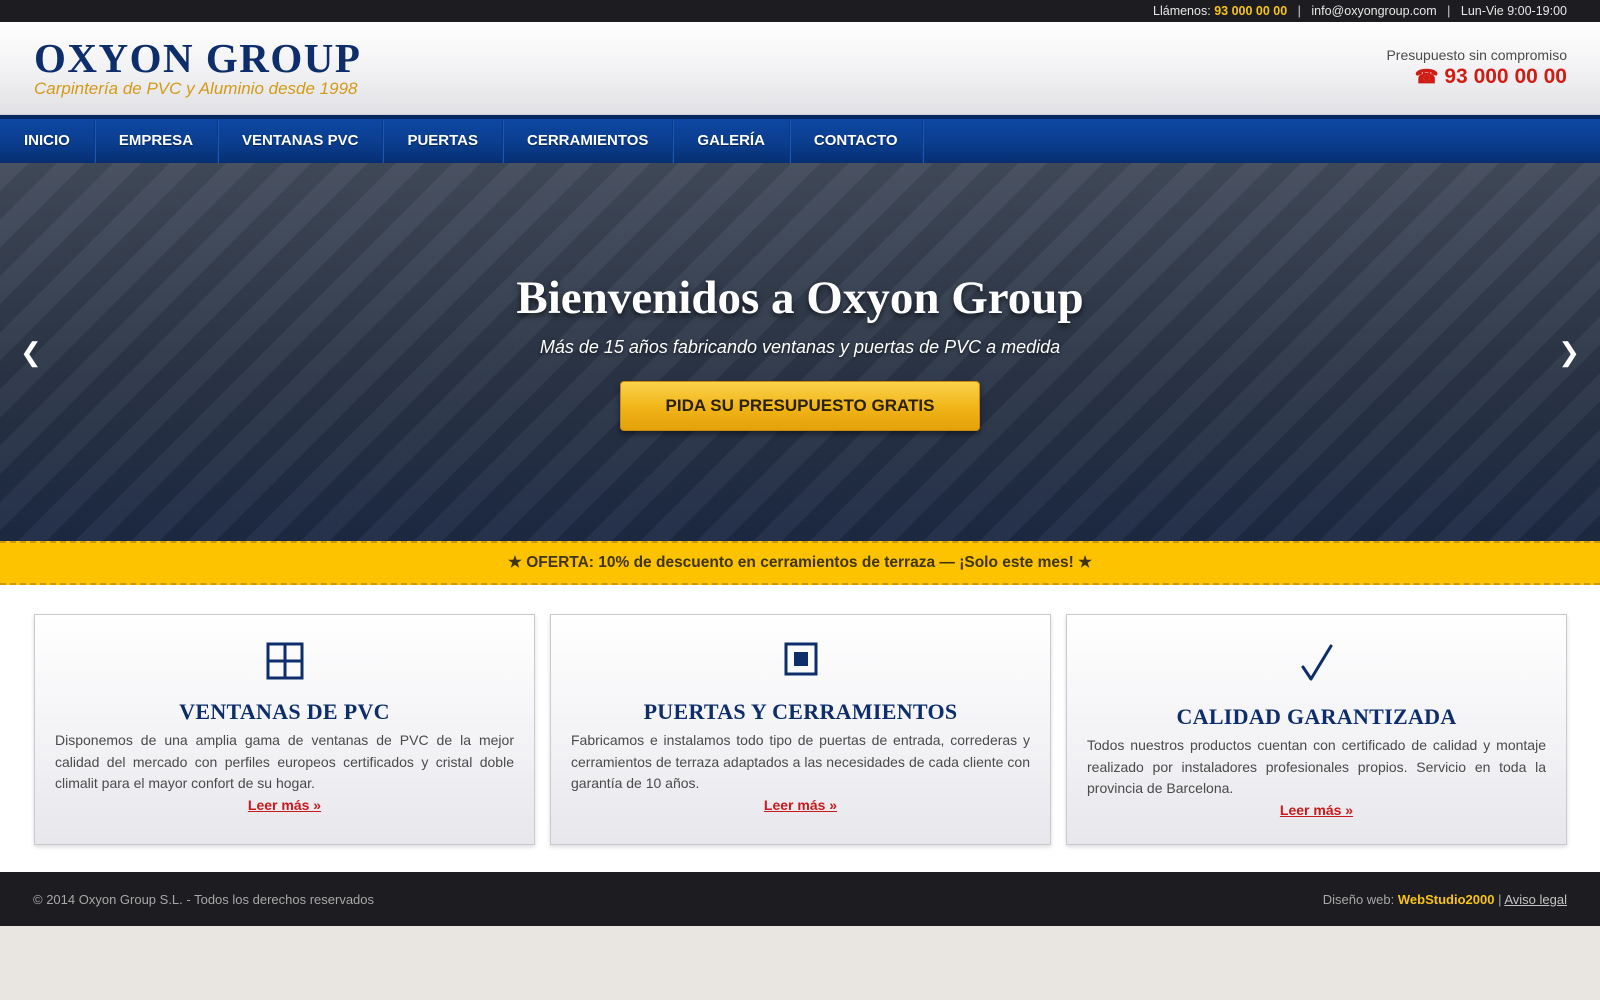 This screenshot has width=1600, height=1000. What do you see at coordinates (1535, 899) in the screenshot?
I see `legal-notice-link: Aviso legal` at bounding box center [1535, 899].